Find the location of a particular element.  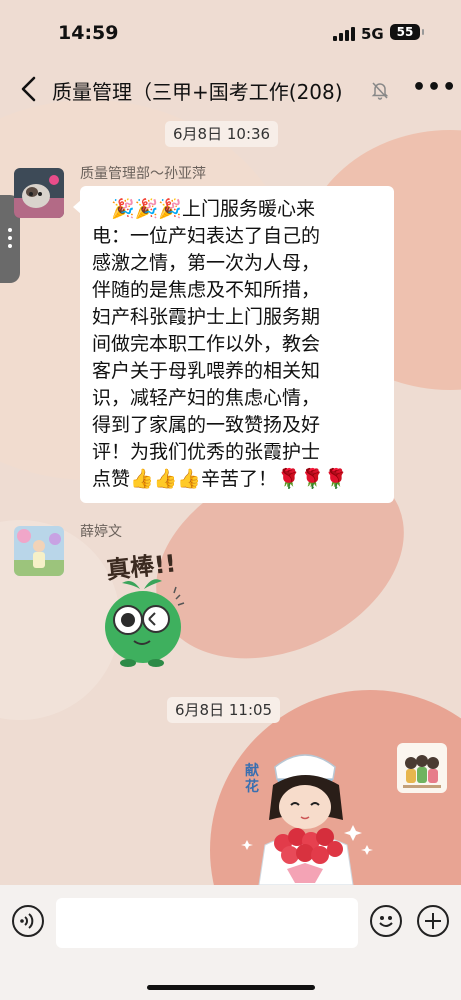

chat-header: 质量管理（三甲+国考工作(208) ••• is located at coordinates (230, 89).